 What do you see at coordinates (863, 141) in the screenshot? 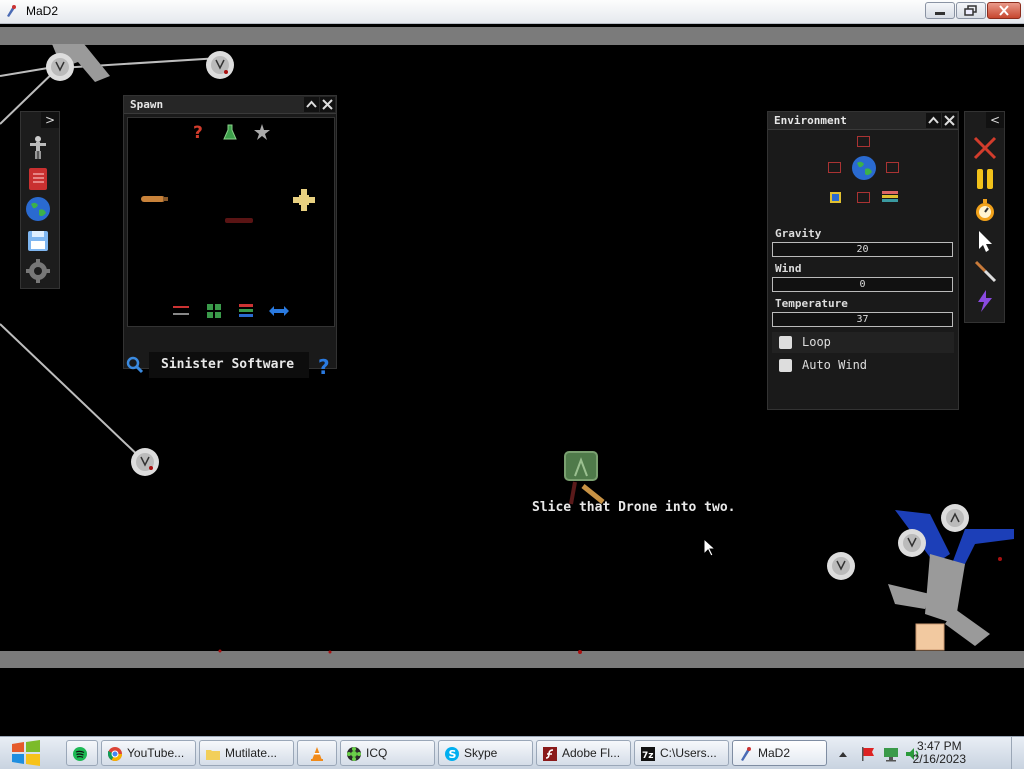
I see `top-border-toggle` at bounding box center [863, 141].